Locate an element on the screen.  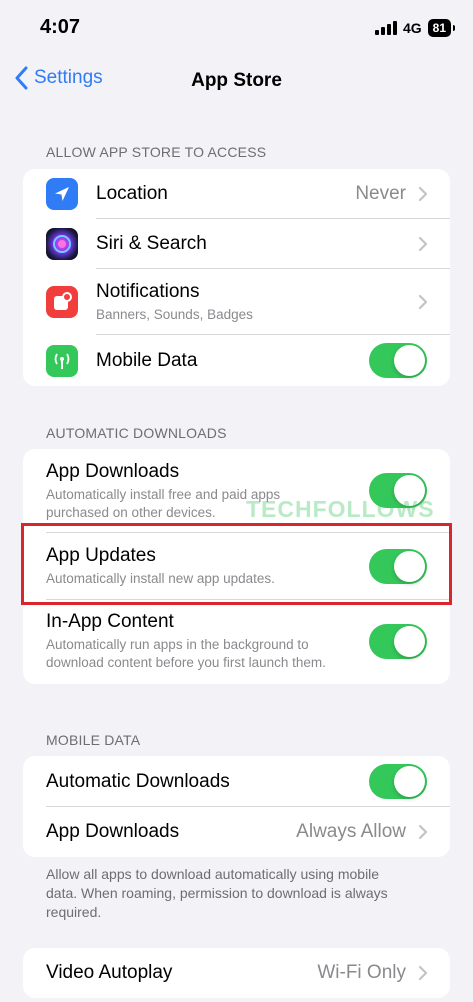
row-siri-search: Siri & Search is located at coordinates (236, 244).